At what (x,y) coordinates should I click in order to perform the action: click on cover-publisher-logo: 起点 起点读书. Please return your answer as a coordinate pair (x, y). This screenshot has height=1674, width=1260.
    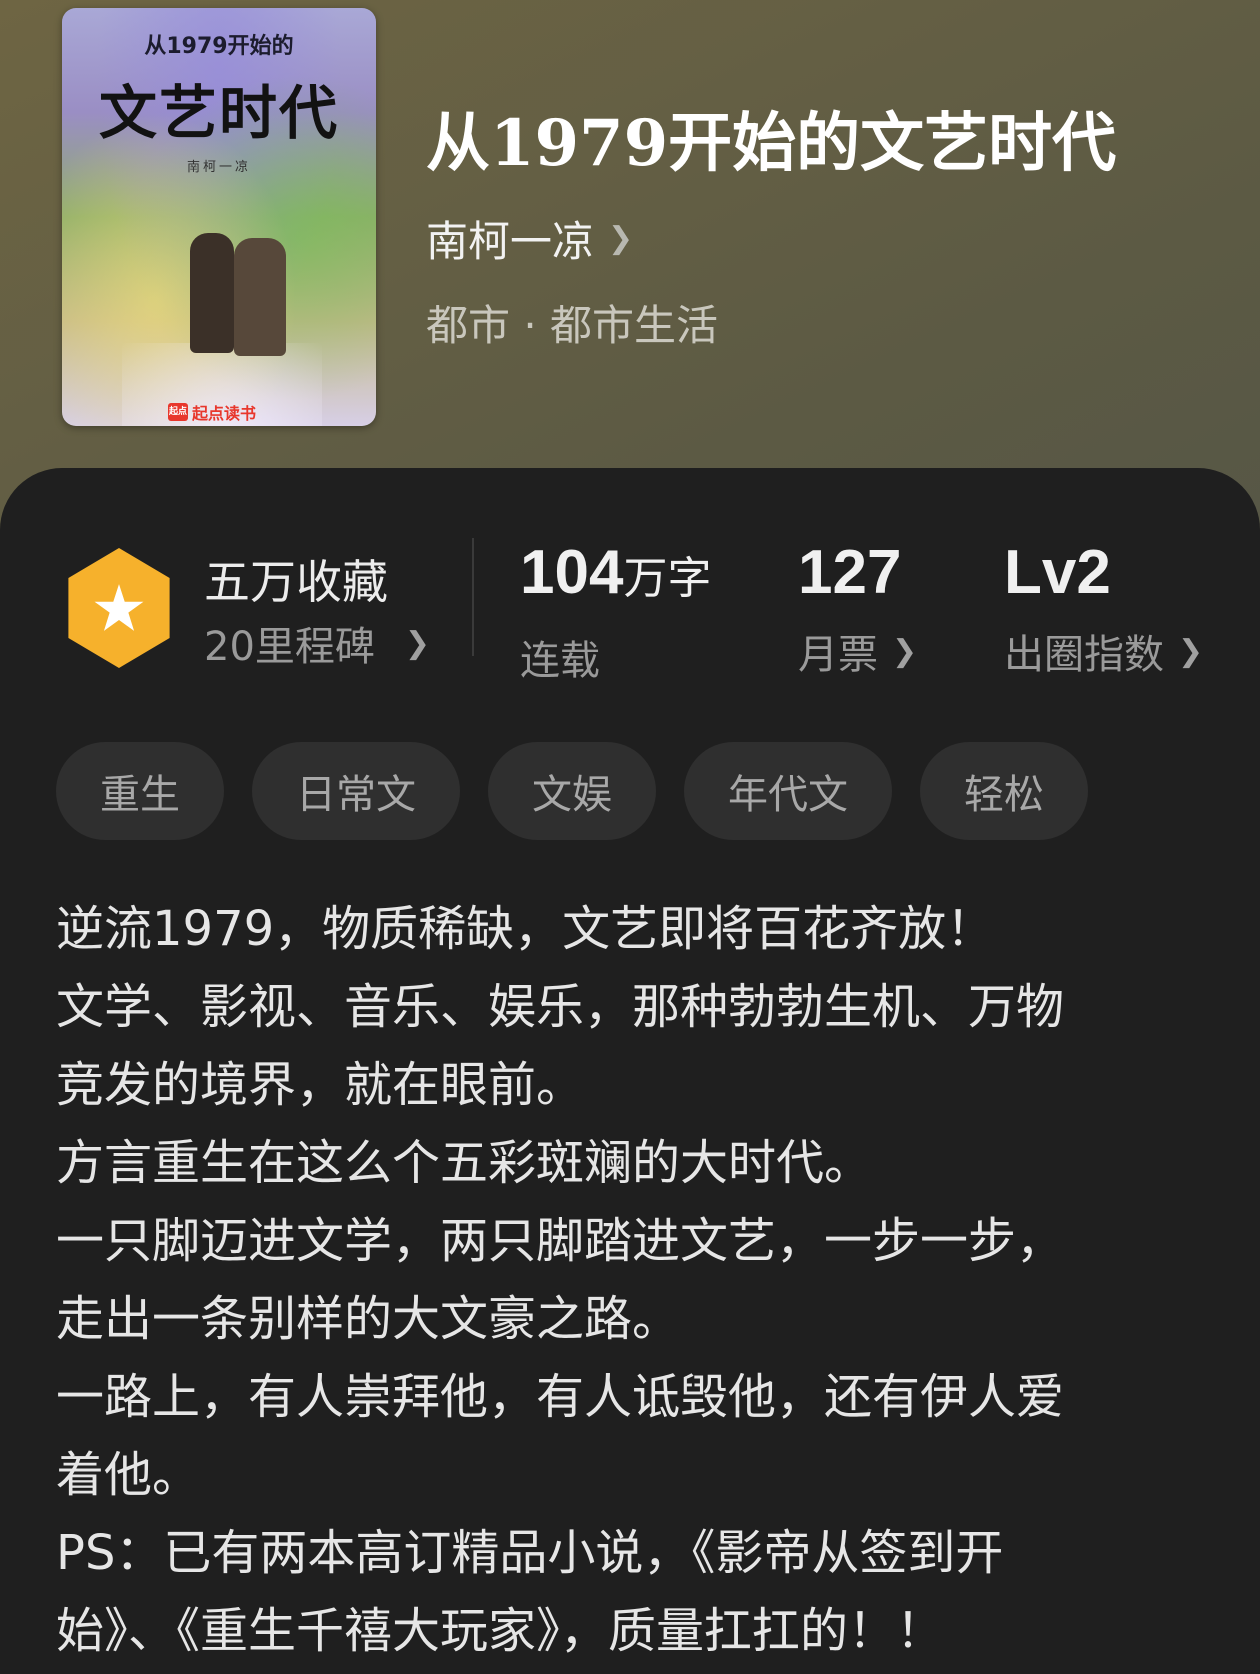
    Looking at the image, I should click on (212, 412).